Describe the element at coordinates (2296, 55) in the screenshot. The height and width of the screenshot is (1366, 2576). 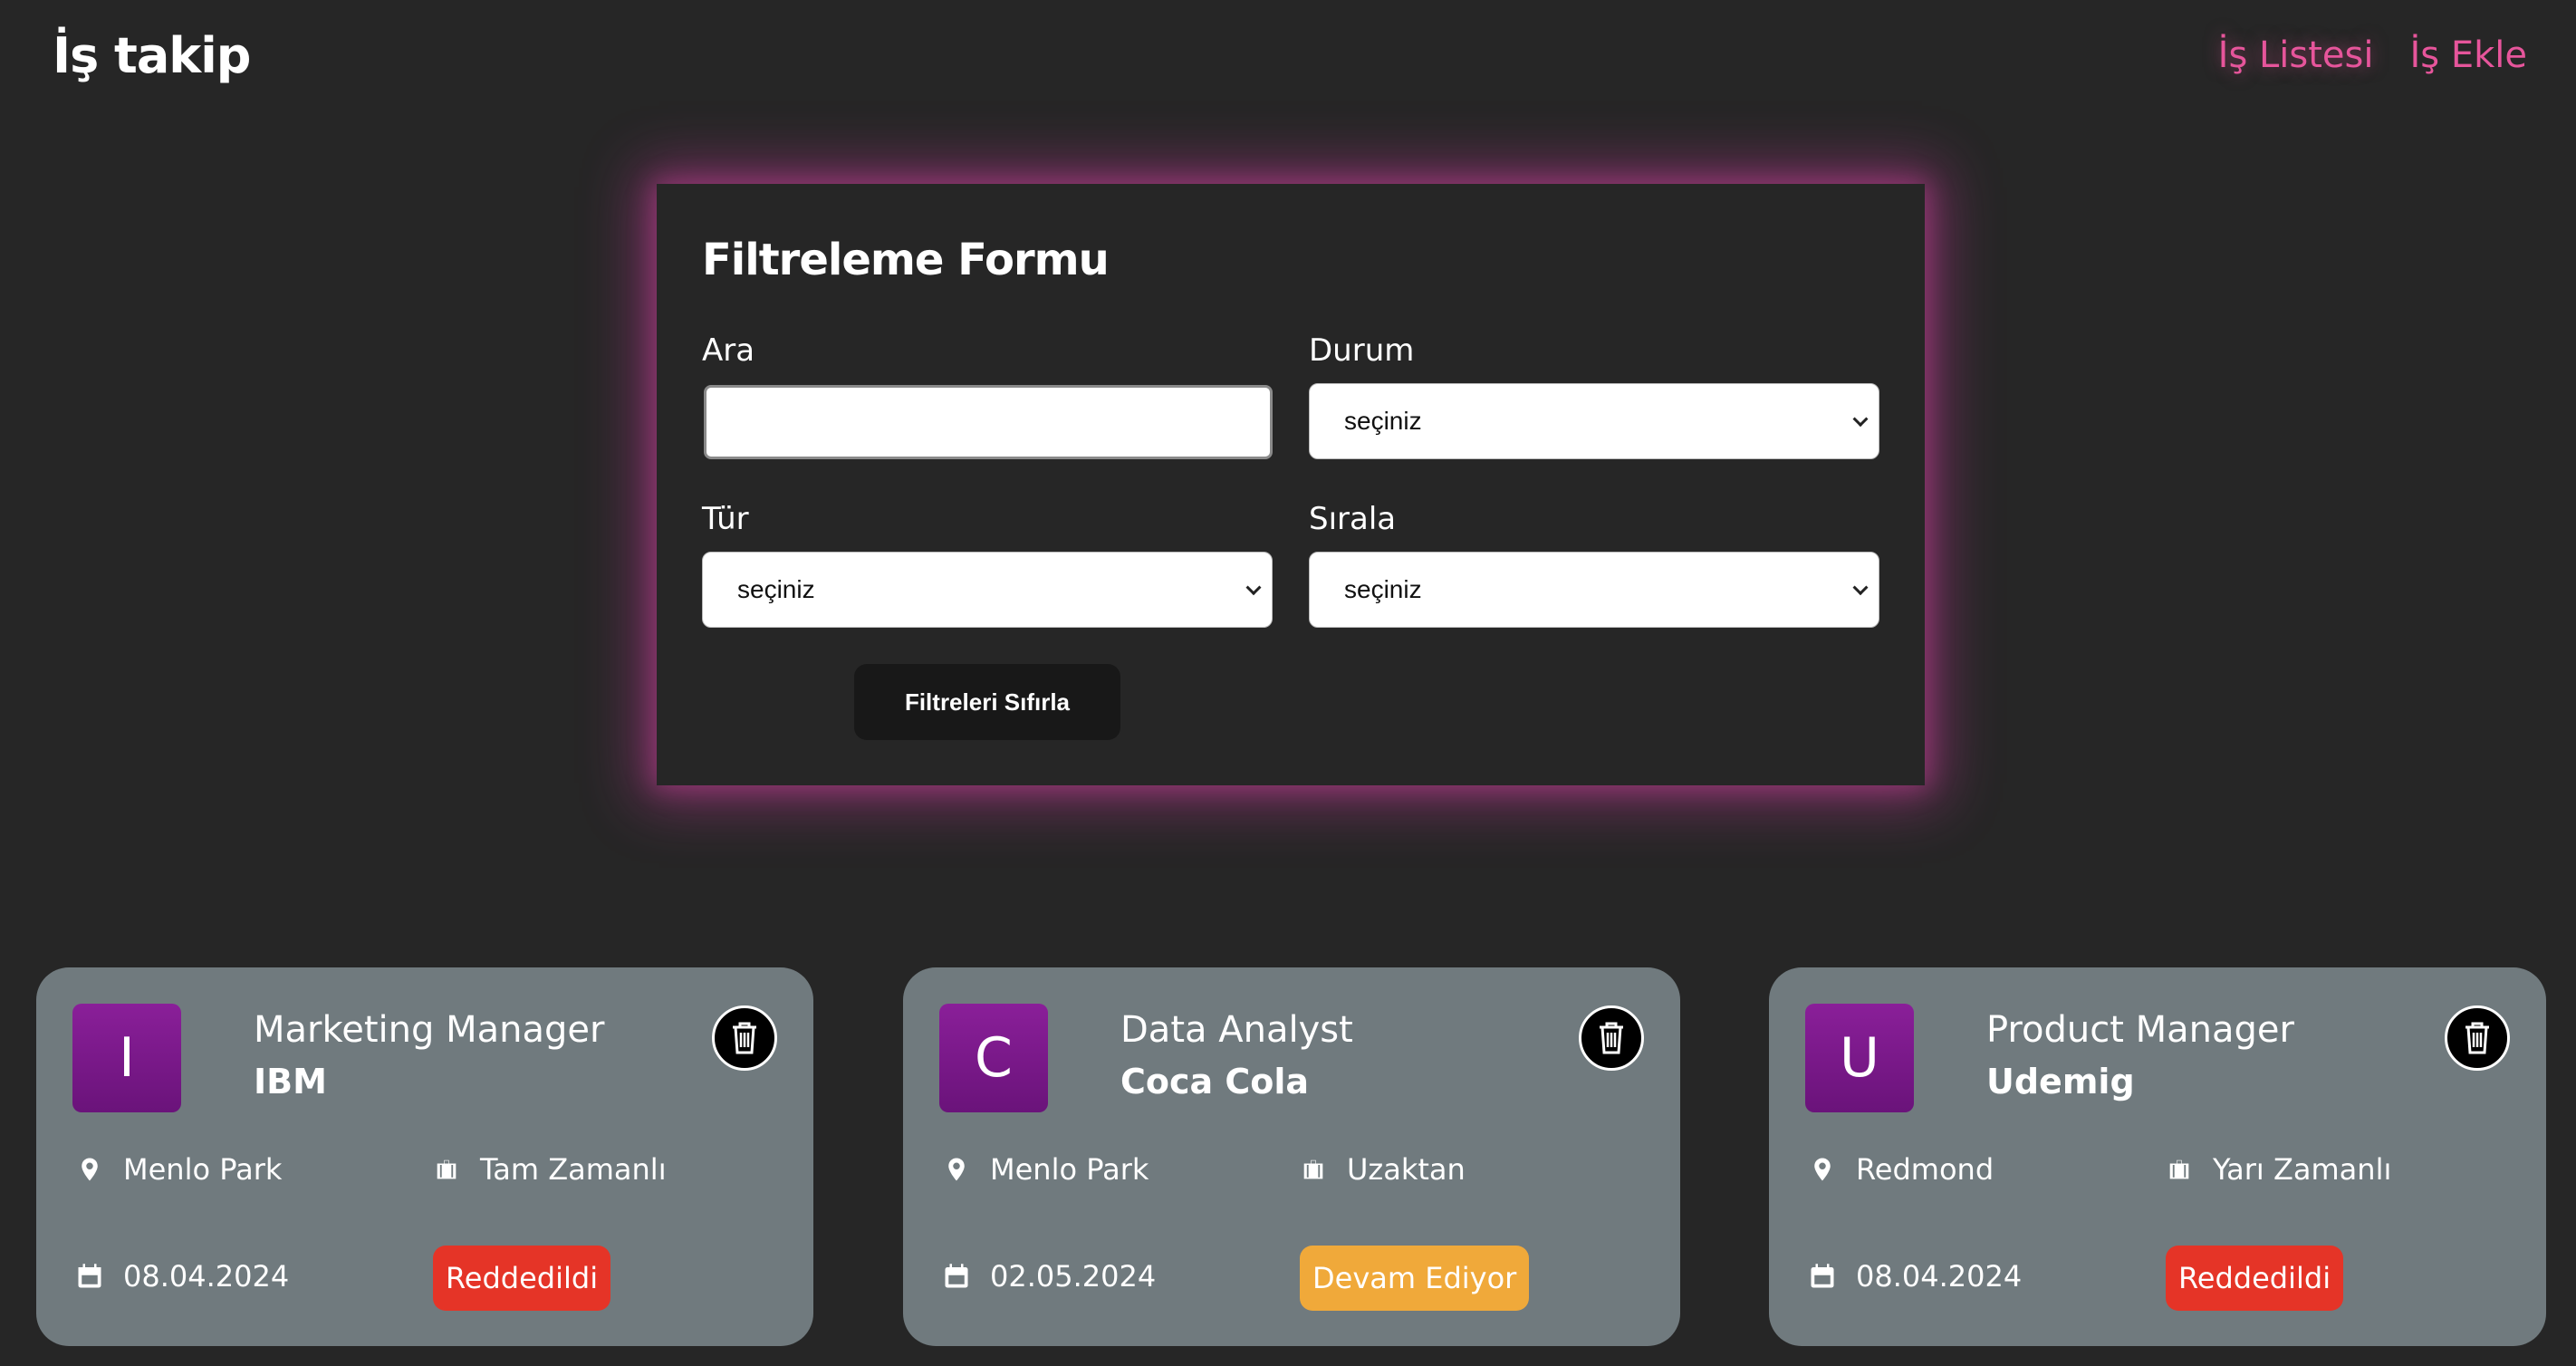
I see `nav-link-job-list: İş Listesi` at that location.